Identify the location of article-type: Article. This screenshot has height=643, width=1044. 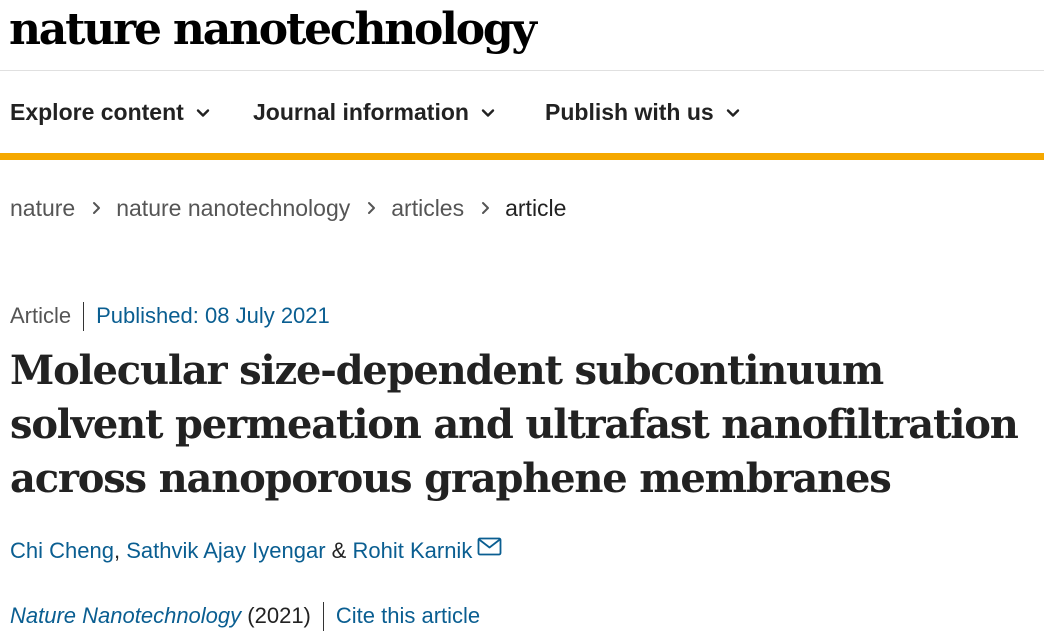
(41, 315).